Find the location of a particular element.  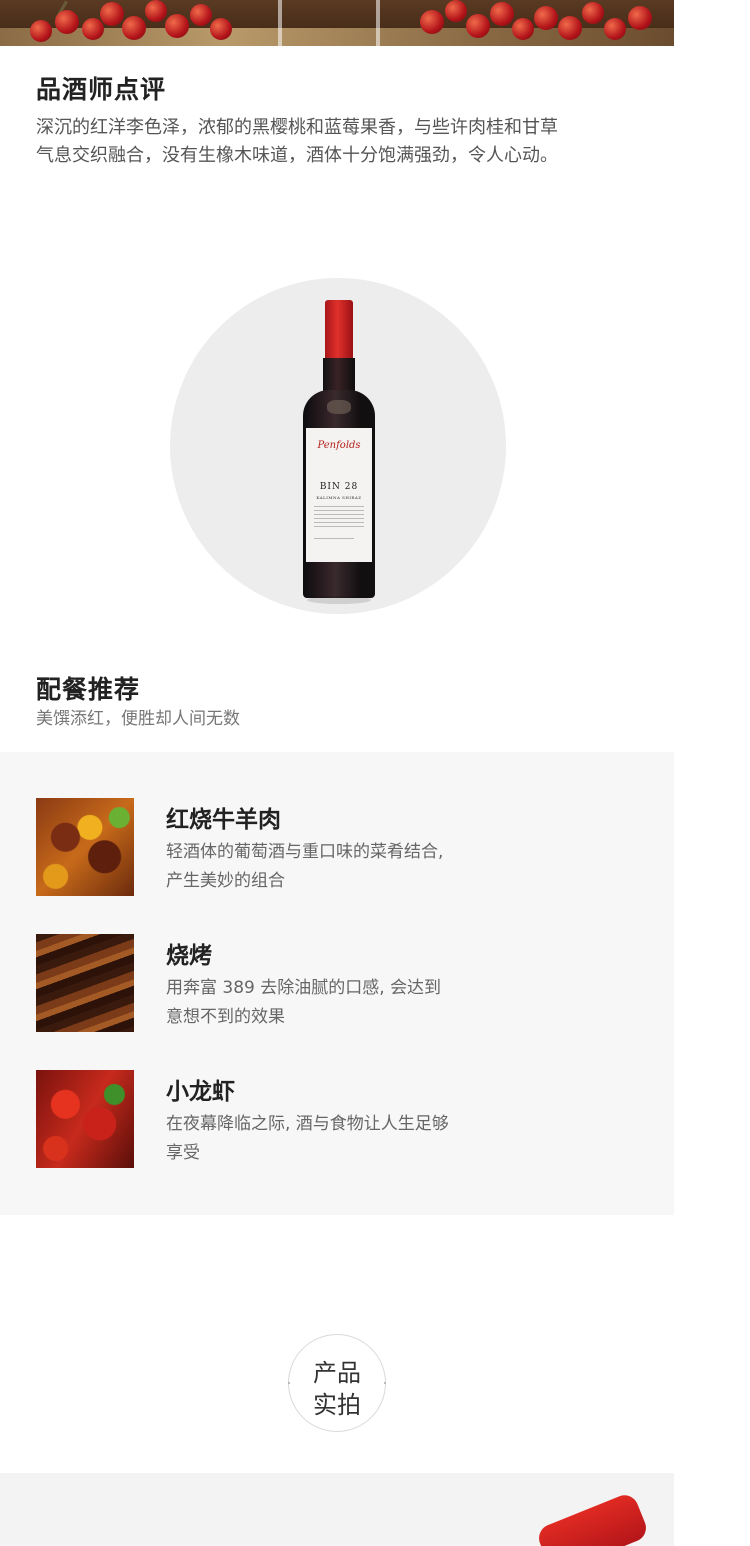

product-photo-badge: 产品 实拍 is located at coordinates (337, 1383).